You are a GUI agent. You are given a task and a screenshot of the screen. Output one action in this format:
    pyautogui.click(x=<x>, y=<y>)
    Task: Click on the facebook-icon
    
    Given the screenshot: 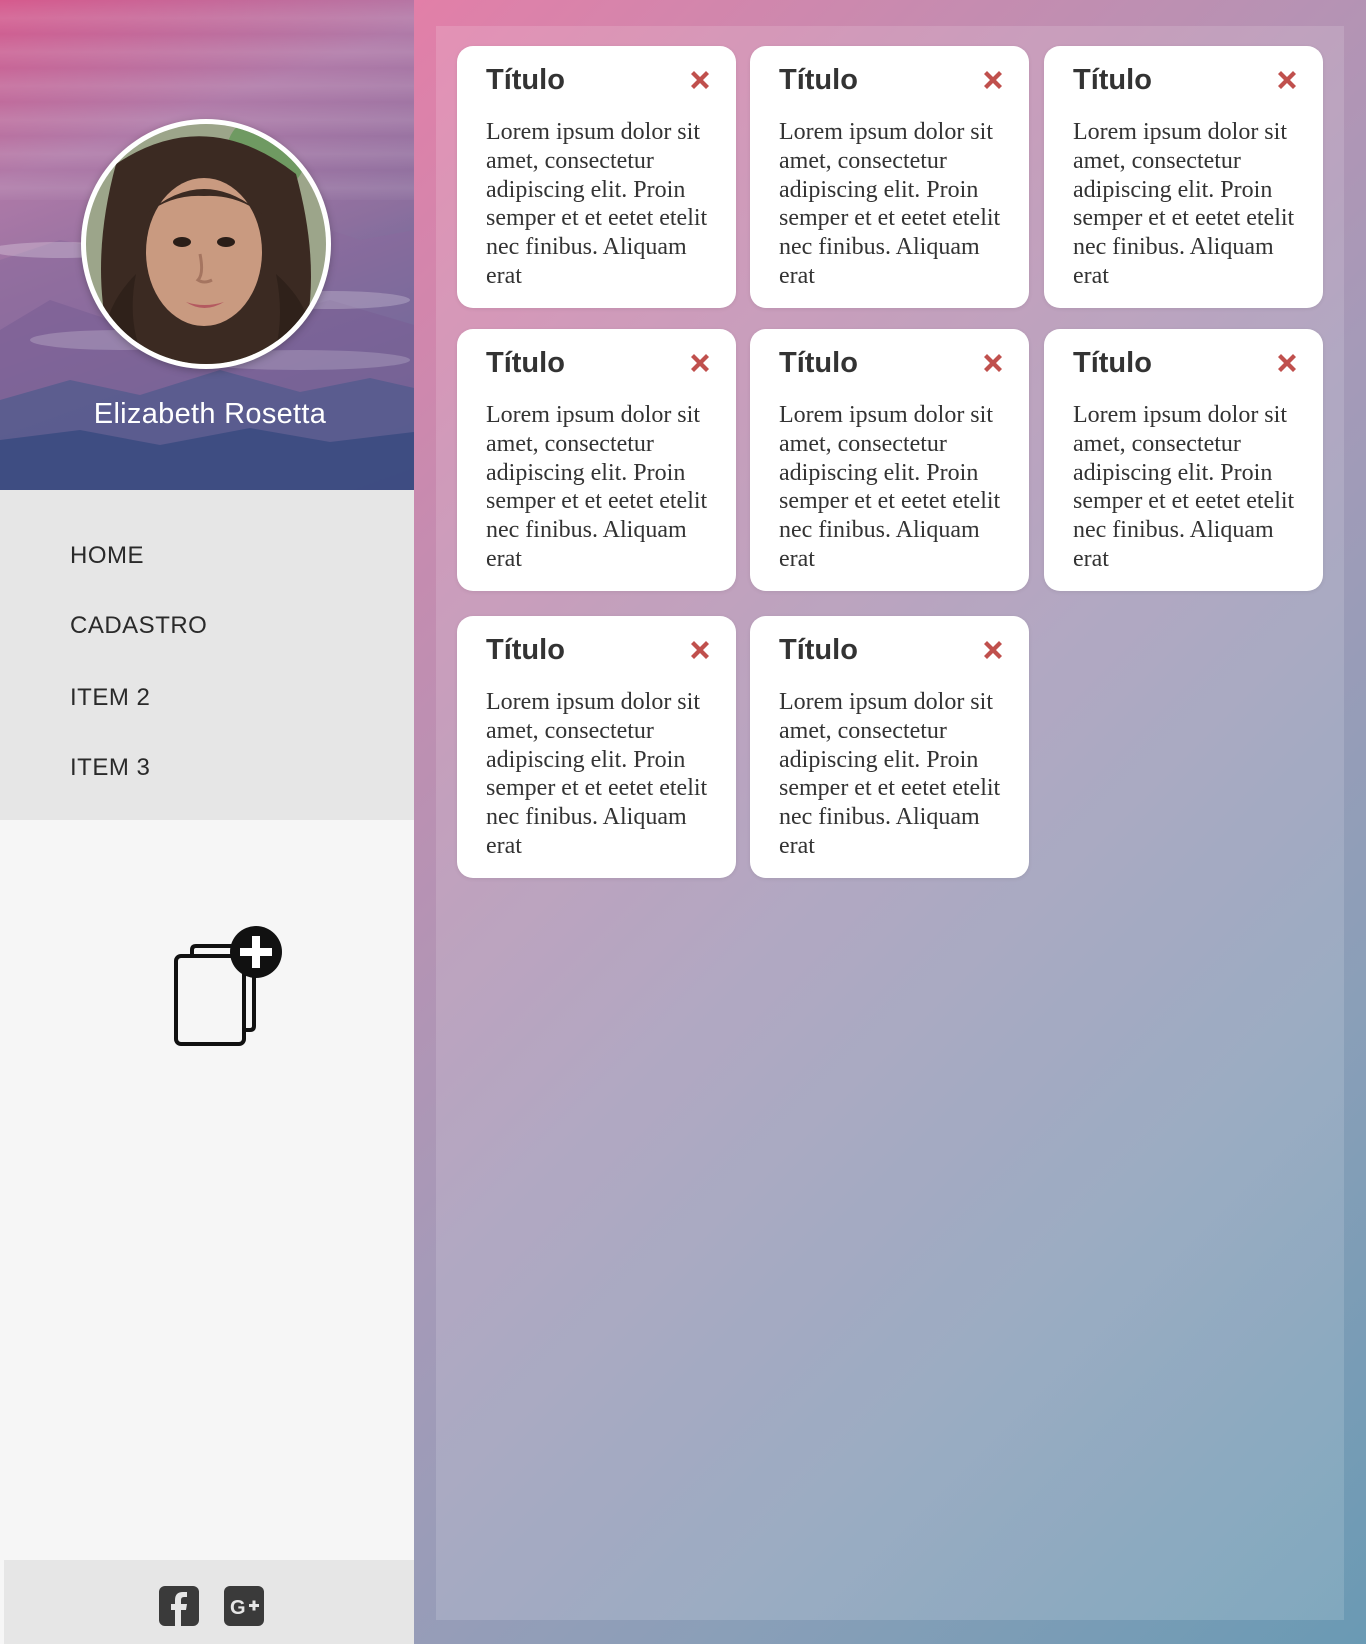 What is the action you would take?
    pyautogui.click(x=179, y=1606)
    